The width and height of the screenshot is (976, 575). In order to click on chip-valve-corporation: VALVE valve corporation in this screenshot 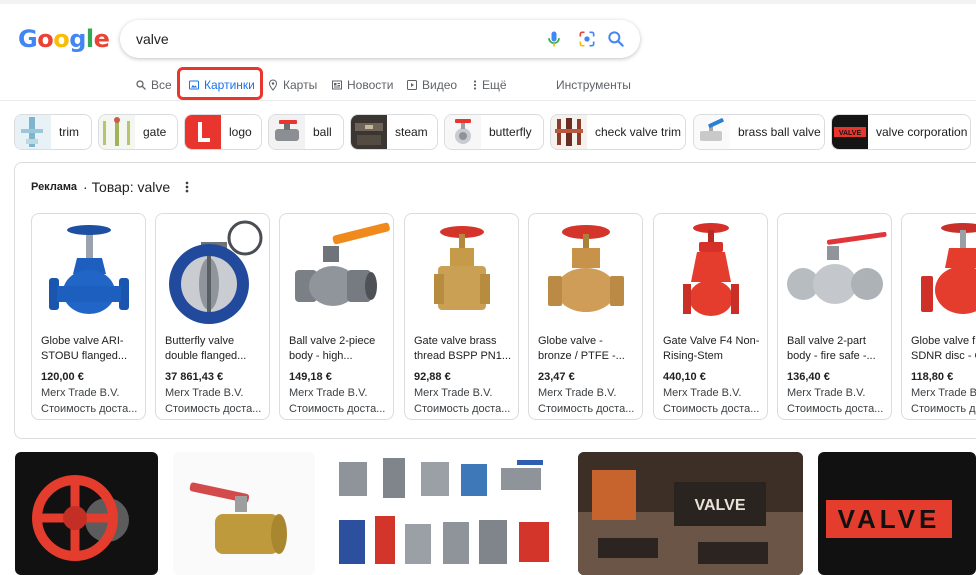, I will do `click(901, 132)`.